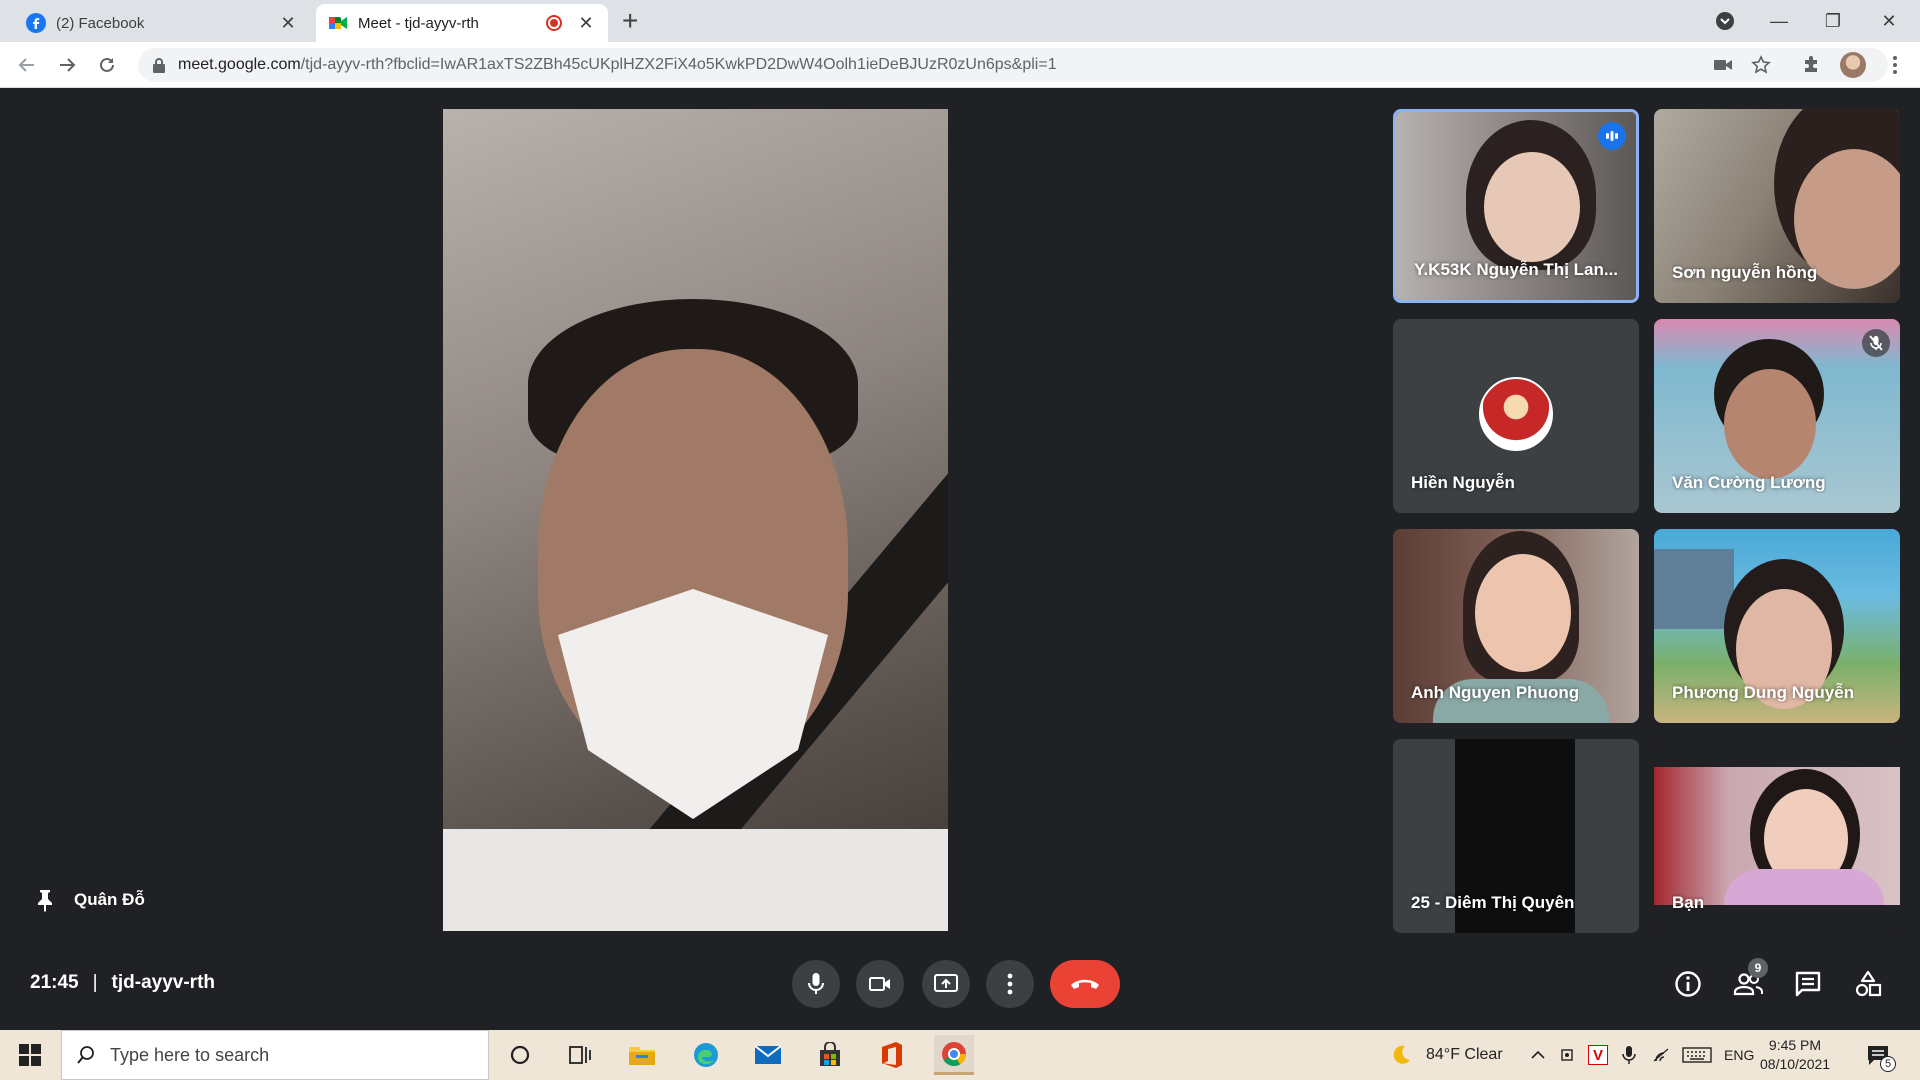  I want to click on info-icon, so click(1688, 984).